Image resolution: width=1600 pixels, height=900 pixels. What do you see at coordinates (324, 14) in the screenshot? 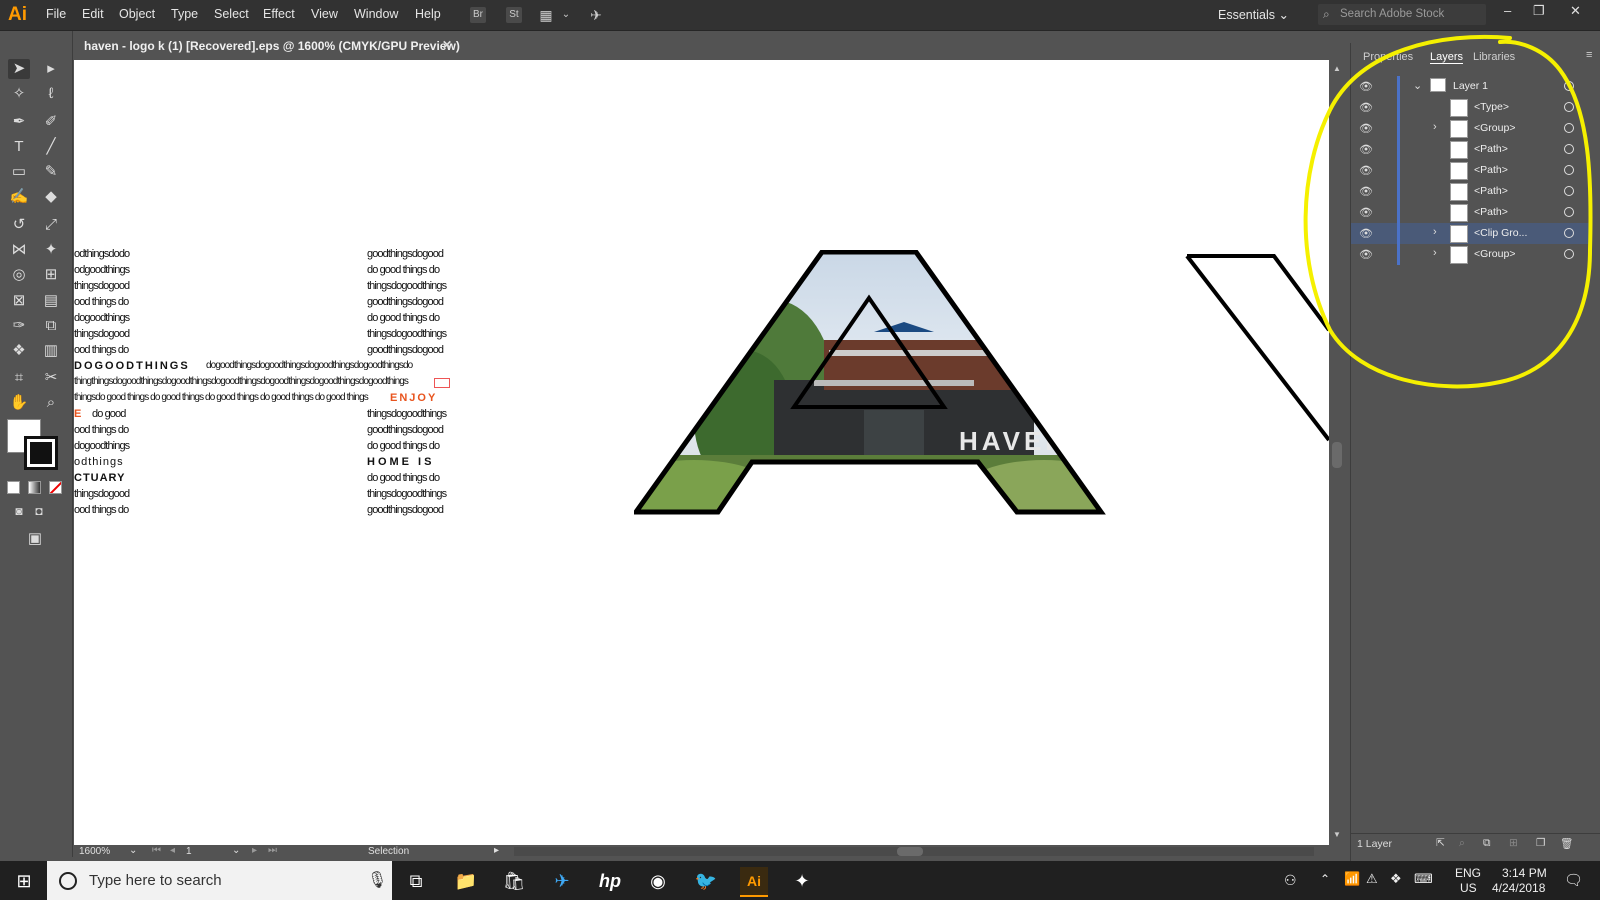
I see `menu-view: View` at bounding box center [324, 14].